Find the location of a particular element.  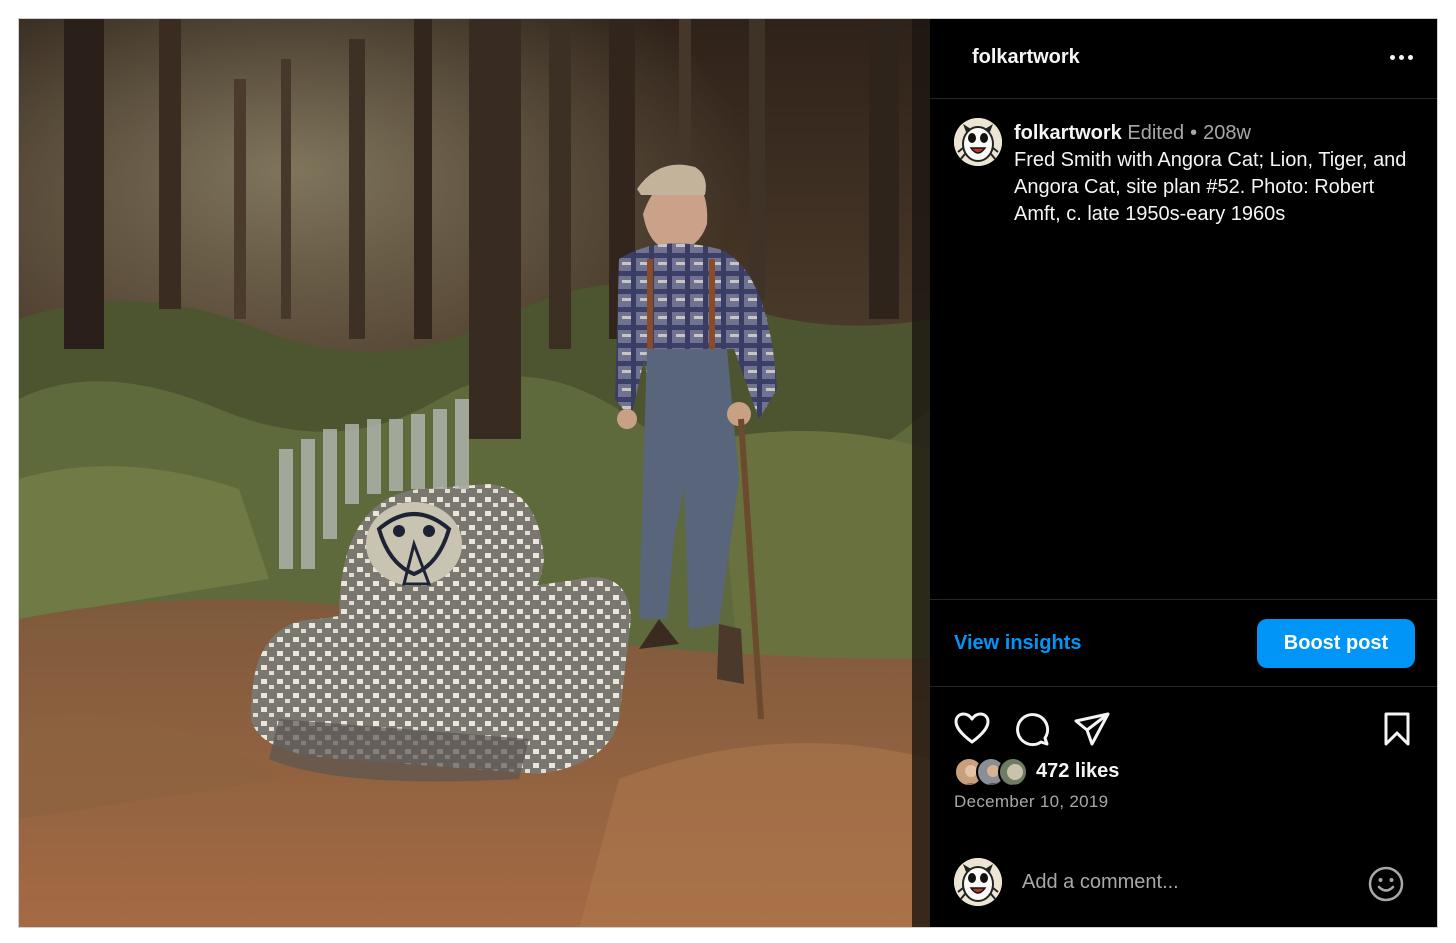

comment-row is located at coordinates (1183, 888).